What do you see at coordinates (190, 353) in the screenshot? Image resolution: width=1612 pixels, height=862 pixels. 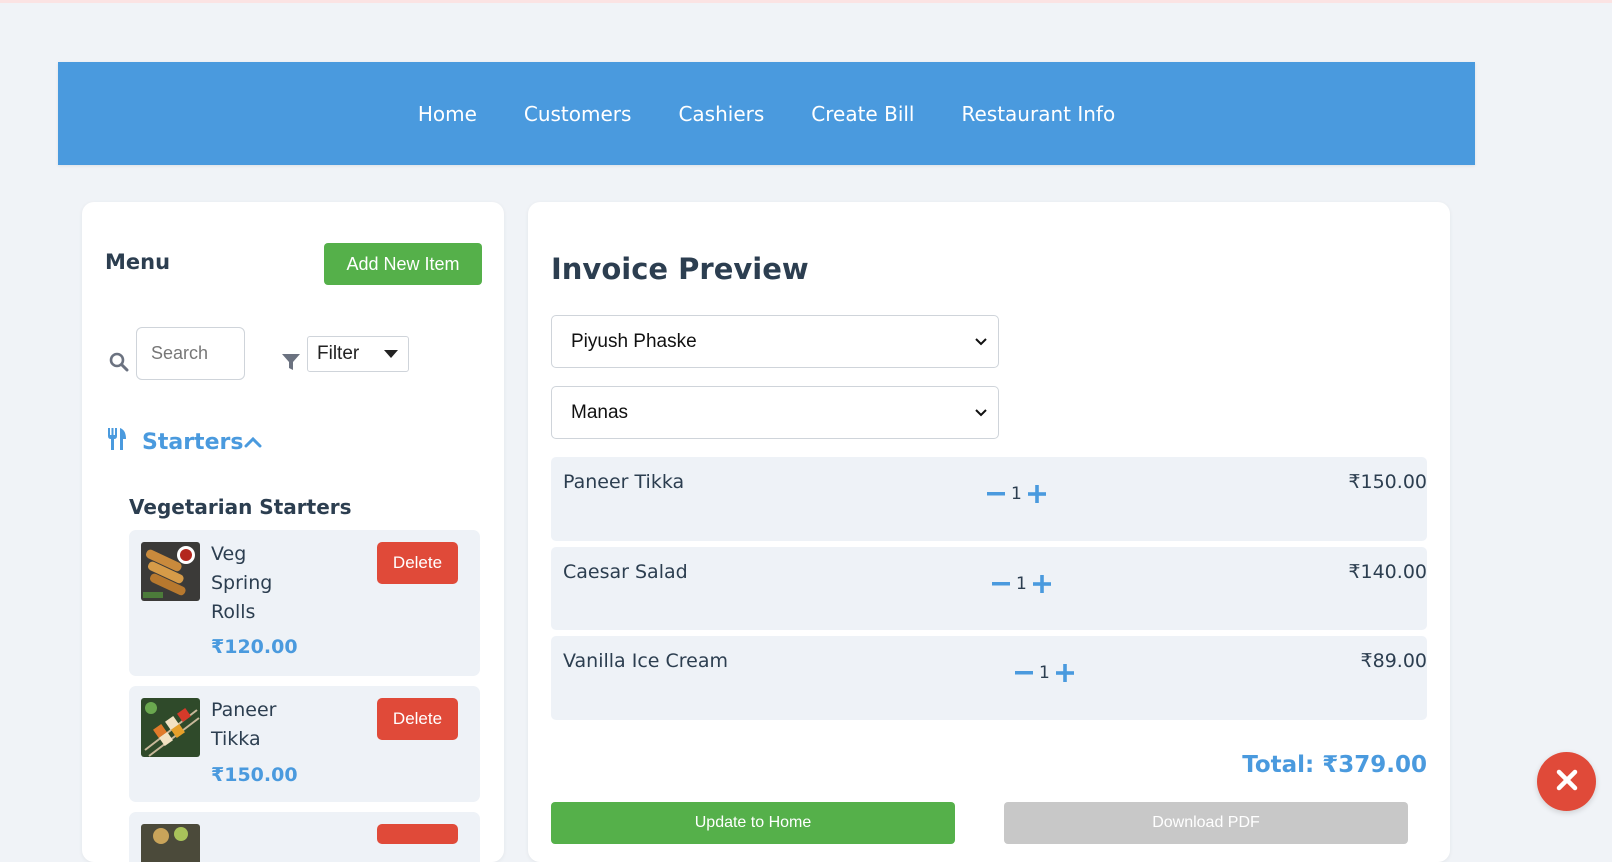 I see `search-input` at bounding box center [190, 353].